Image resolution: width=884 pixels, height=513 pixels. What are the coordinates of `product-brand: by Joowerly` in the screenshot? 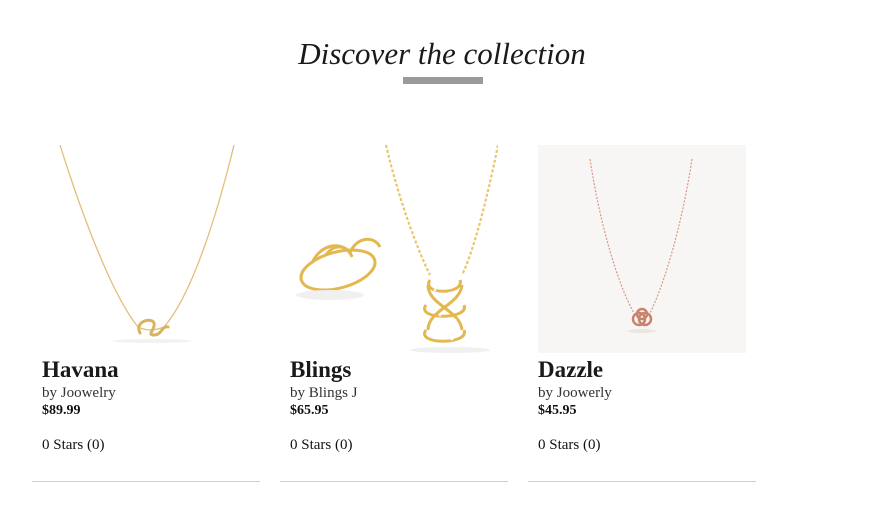 It's located at (575, 393).